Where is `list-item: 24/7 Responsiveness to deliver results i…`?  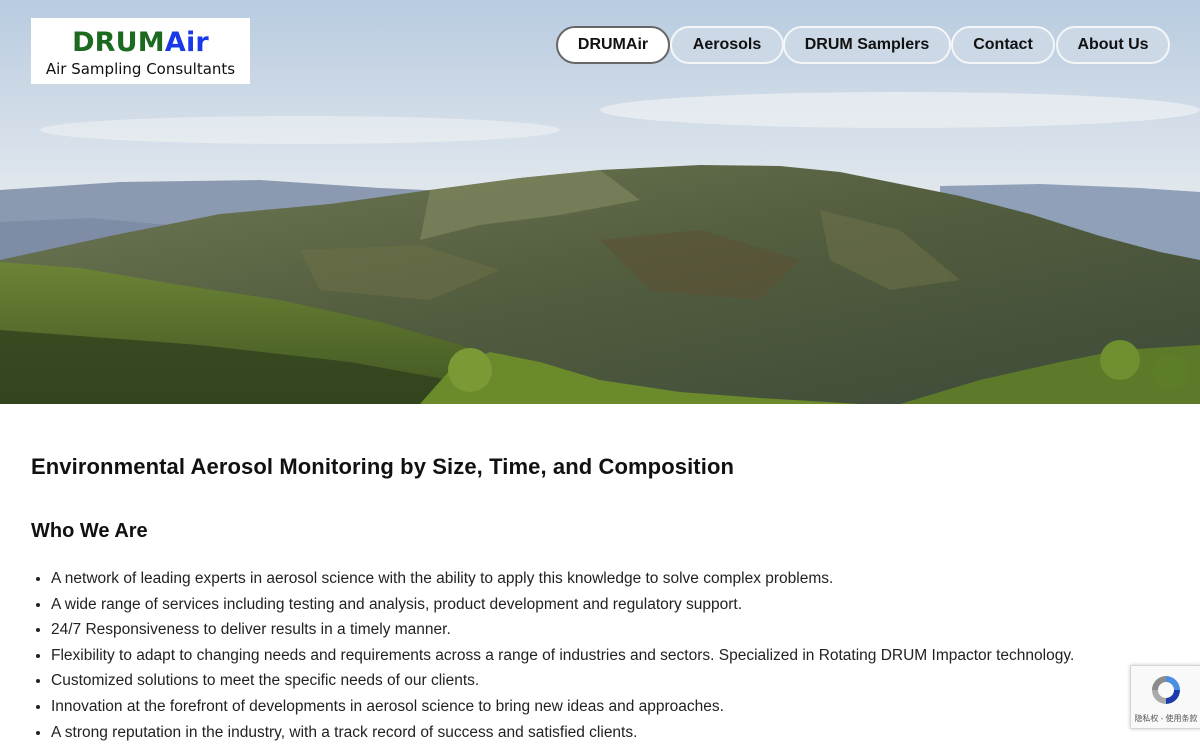 list-item: 24/7 Responsiveness to deliver results i… is located at coordinates (611, 630).